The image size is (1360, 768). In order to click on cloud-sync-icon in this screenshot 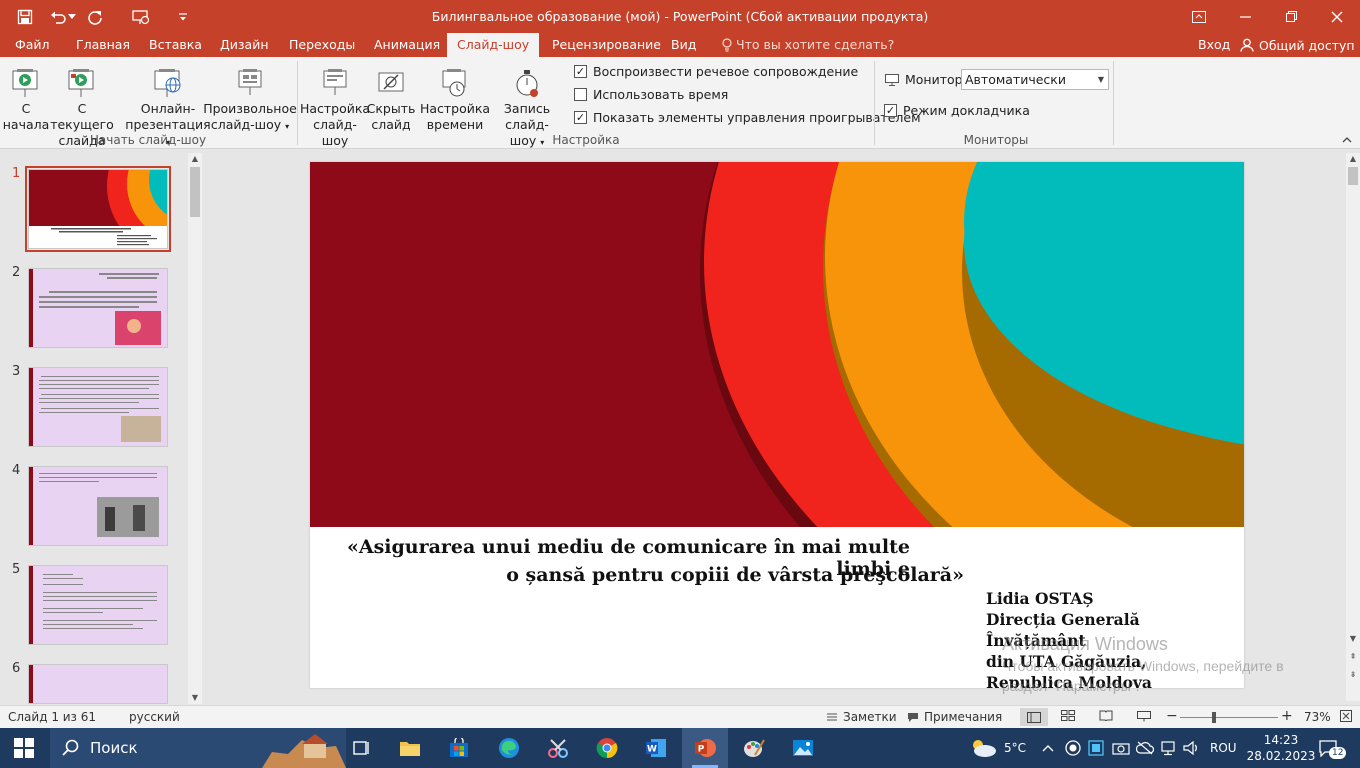, I will do `click(1145, 748)`.